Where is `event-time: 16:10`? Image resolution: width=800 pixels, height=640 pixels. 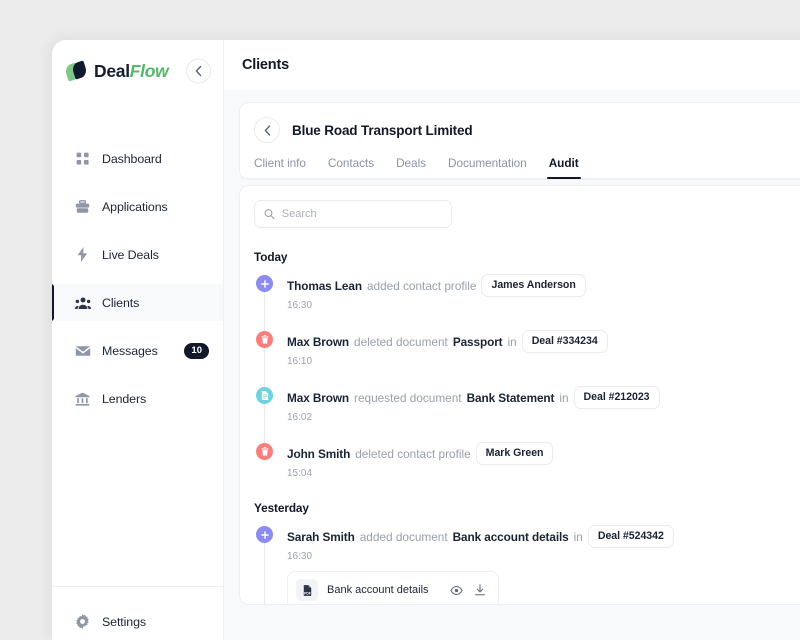 event-time: 16:10 is located at coordinates (300, 361).